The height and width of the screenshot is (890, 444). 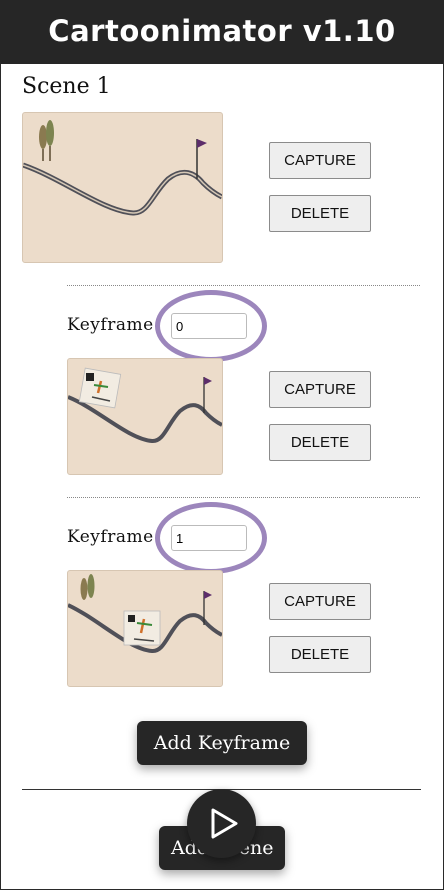 I want to click on play-button, so click(x=221, y=823).